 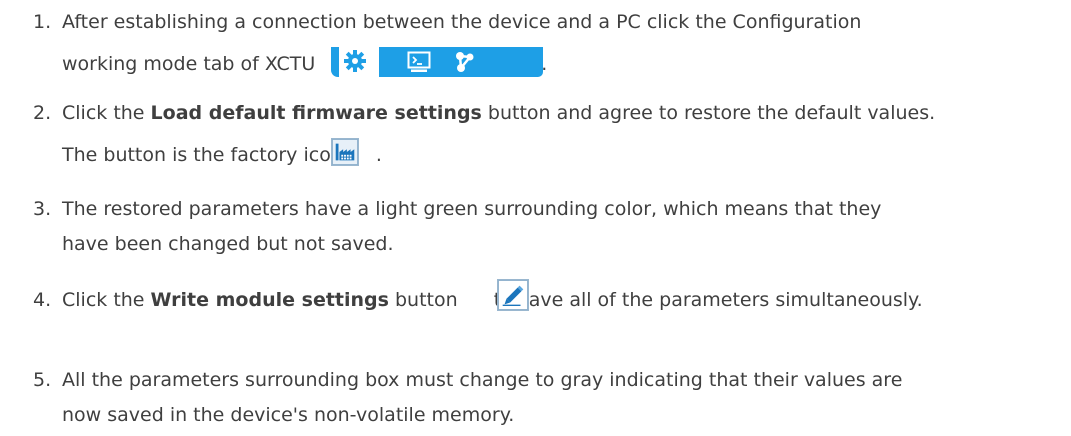 What do you see at coordinates (437, 62) in the screenshot?
I see `xctu-working-mode-bar` at bounding box center [437, 62].